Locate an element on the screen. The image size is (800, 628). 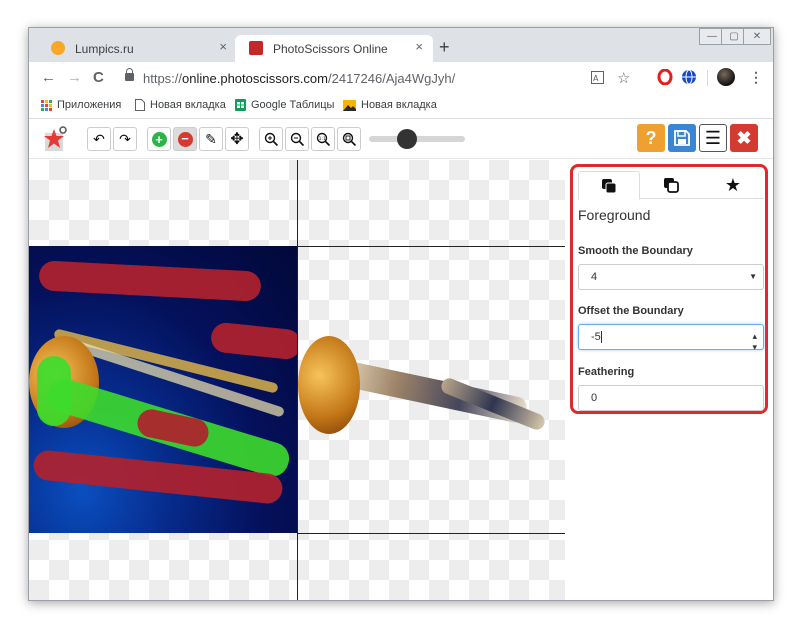
back-button: ← is located at coordinates (48, 77).